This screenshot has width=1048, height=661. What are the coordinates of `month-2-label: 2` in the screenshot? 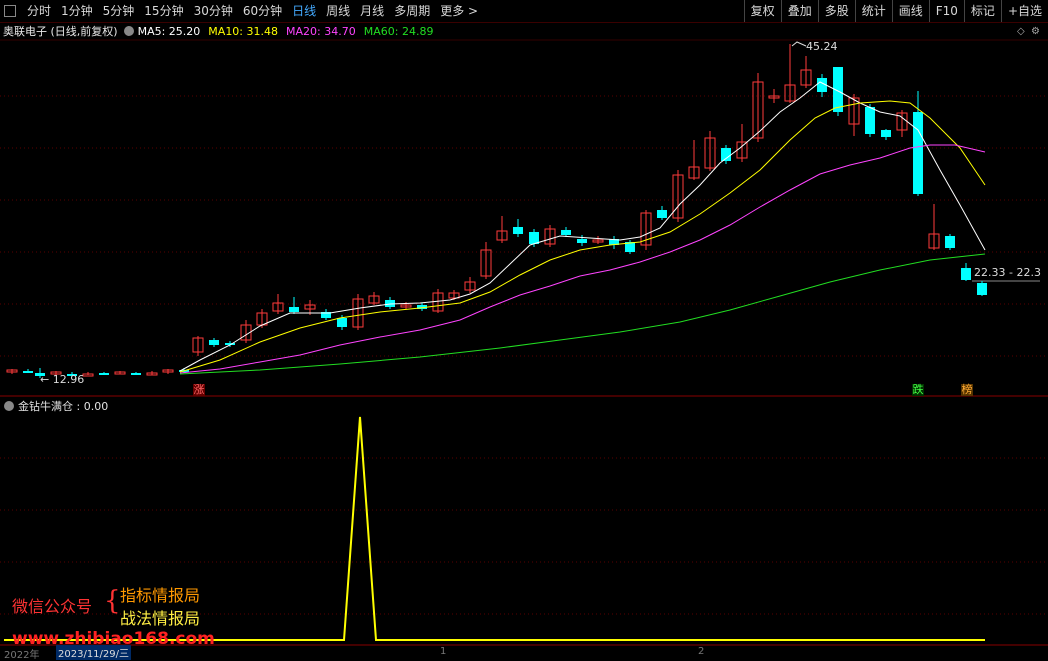 It's located at (701, 651).